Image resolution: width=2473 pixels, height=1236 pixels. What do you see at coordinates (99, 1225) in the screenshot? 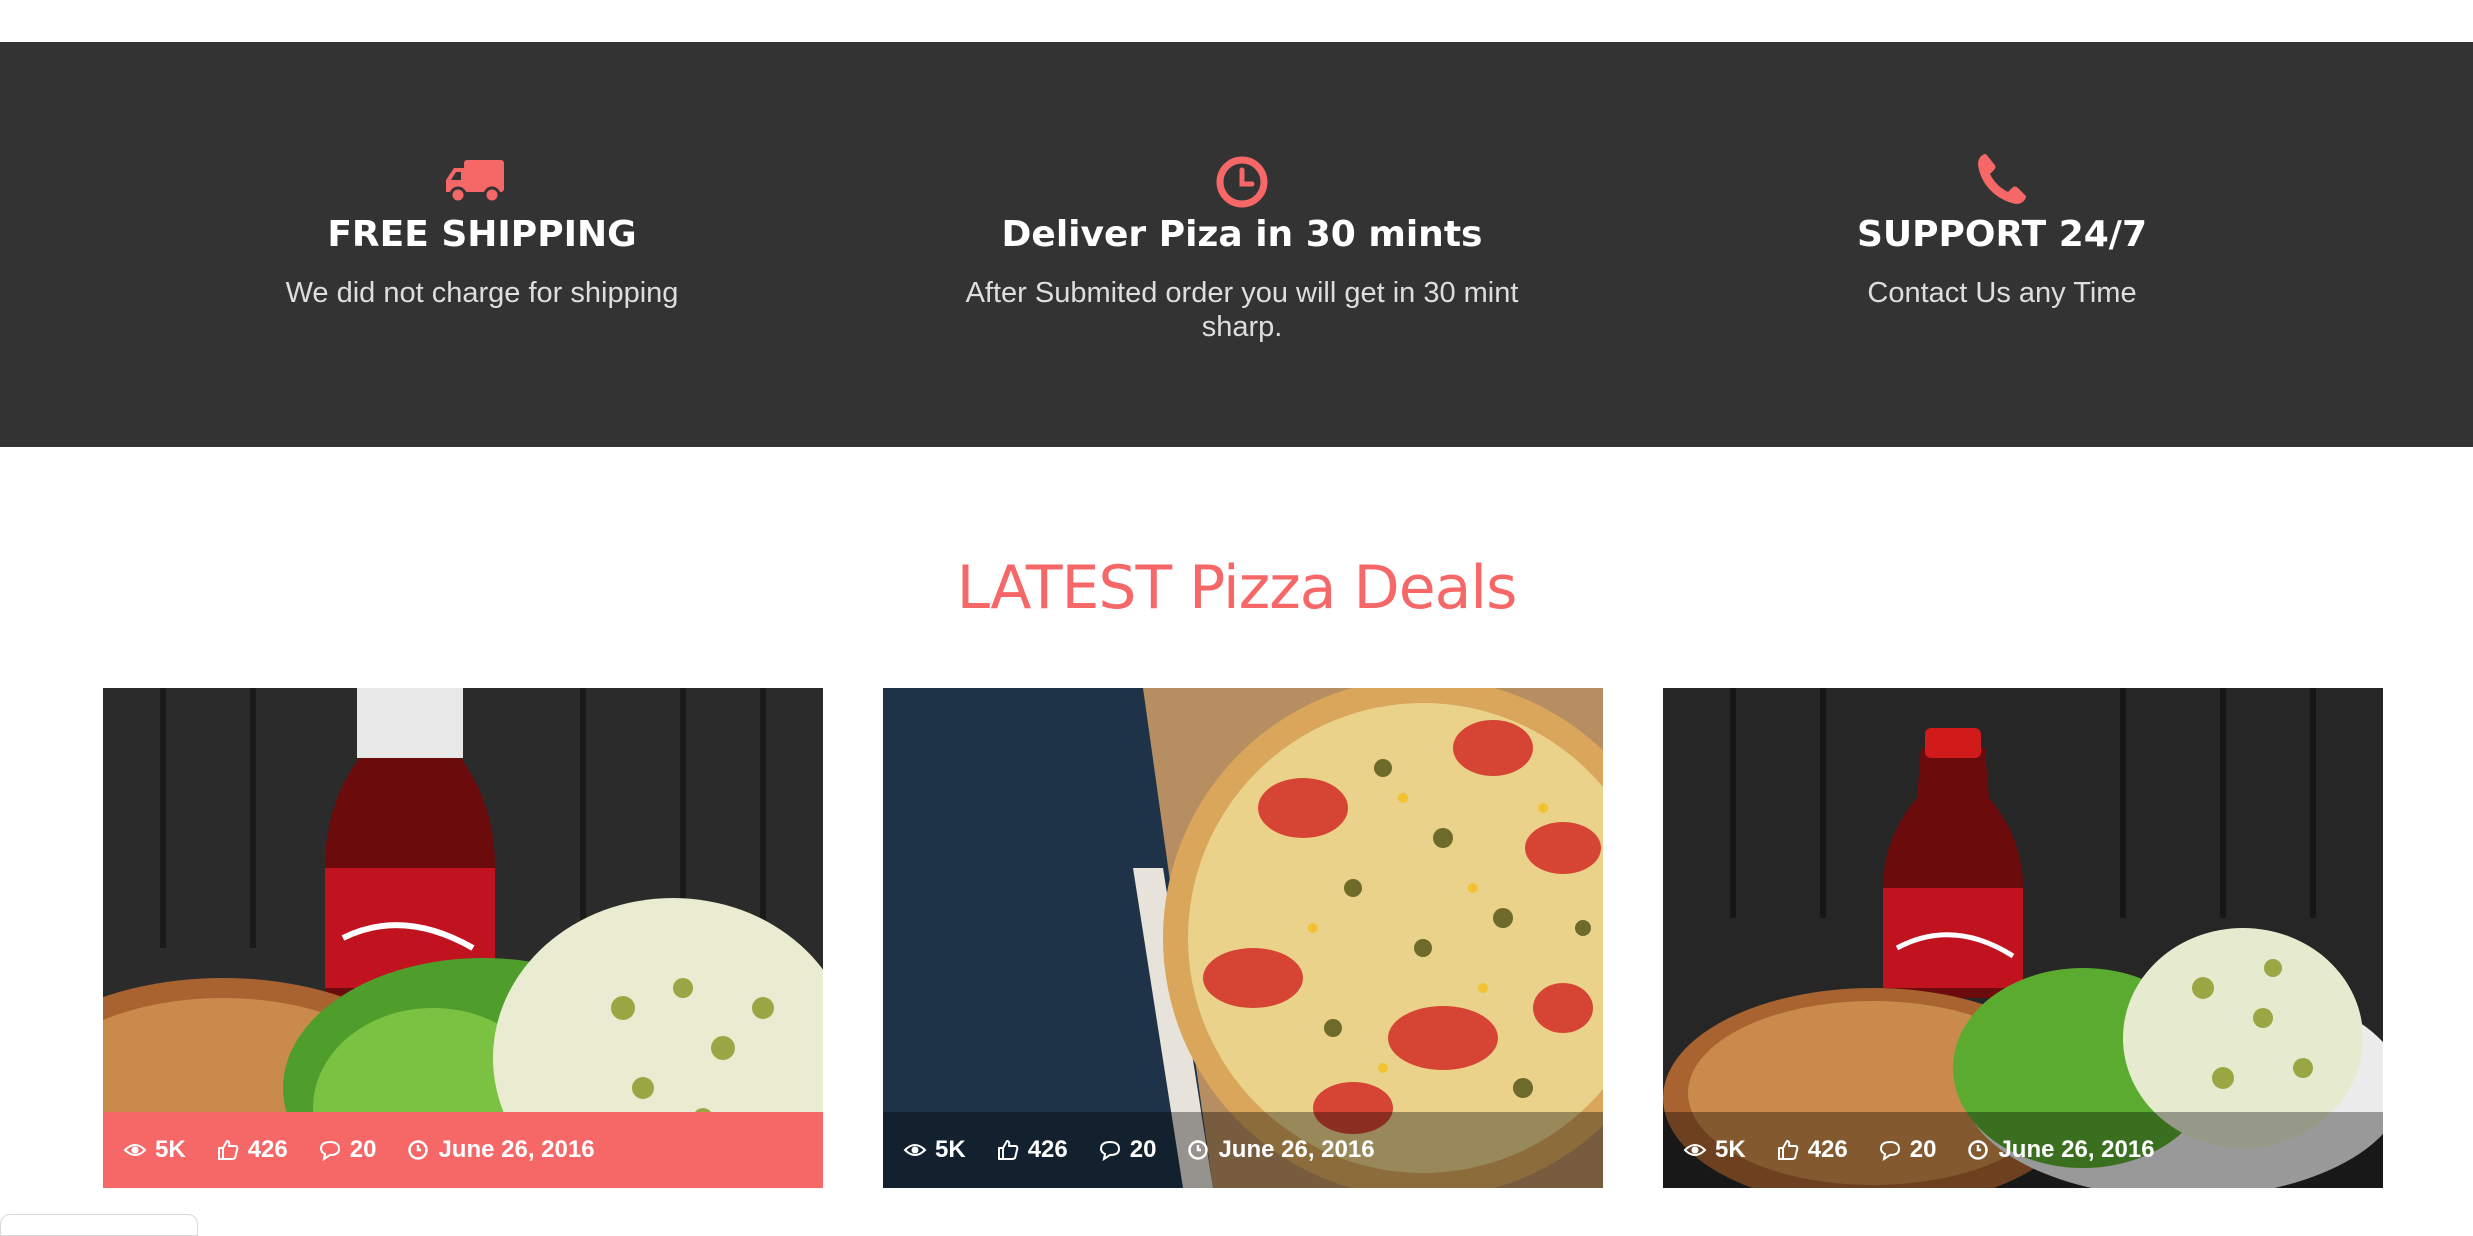
I see `corner-tab` at bounding box center [99, 1225].